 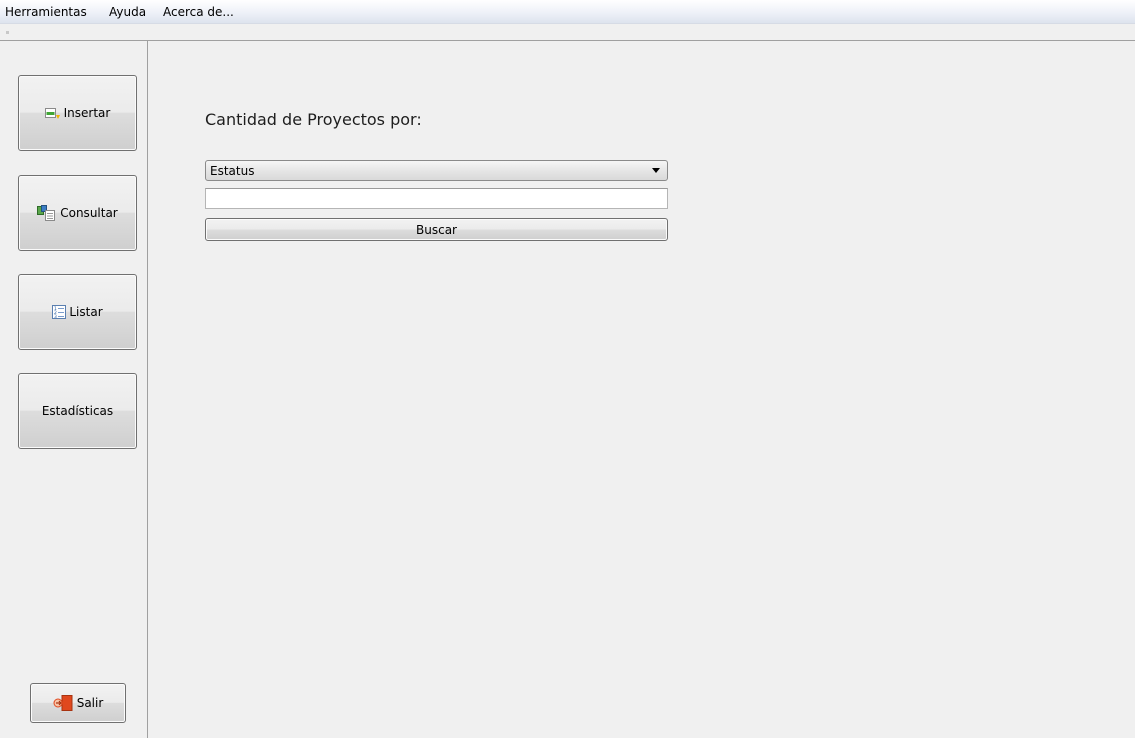 I want to click on query-label: Consultar, so click(x=89, y=213).